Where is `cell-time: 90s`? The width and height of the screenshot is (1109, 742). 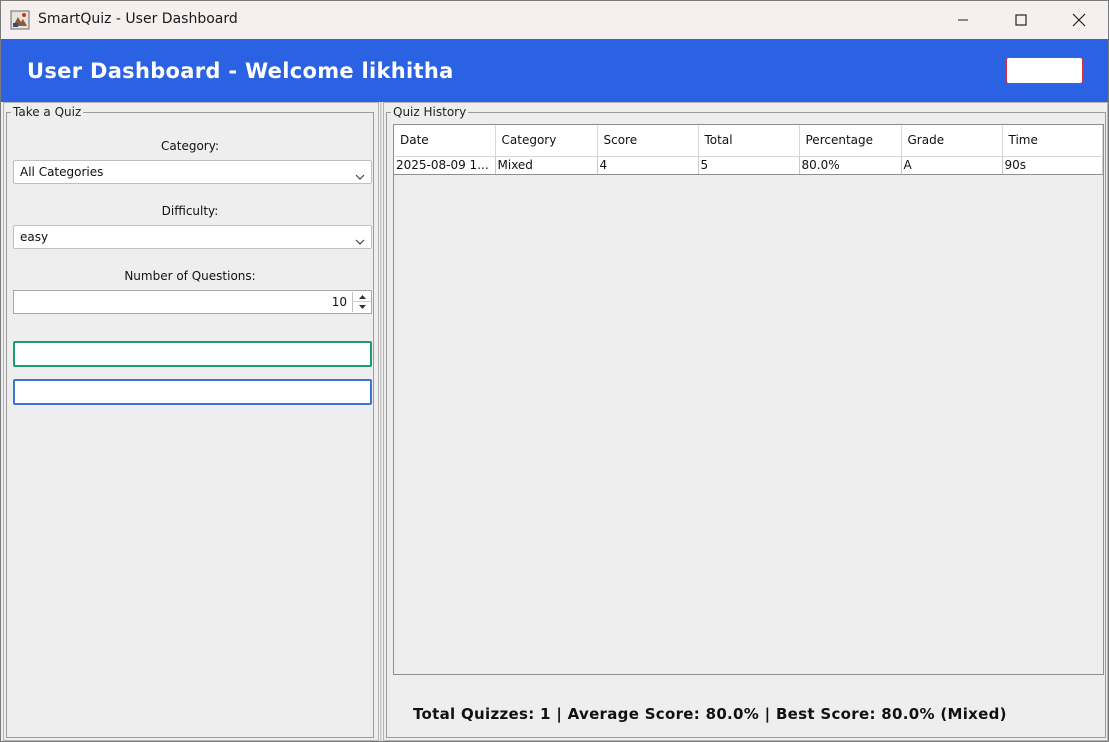 cell-time: 90s is located at coordinates (1052, 165).